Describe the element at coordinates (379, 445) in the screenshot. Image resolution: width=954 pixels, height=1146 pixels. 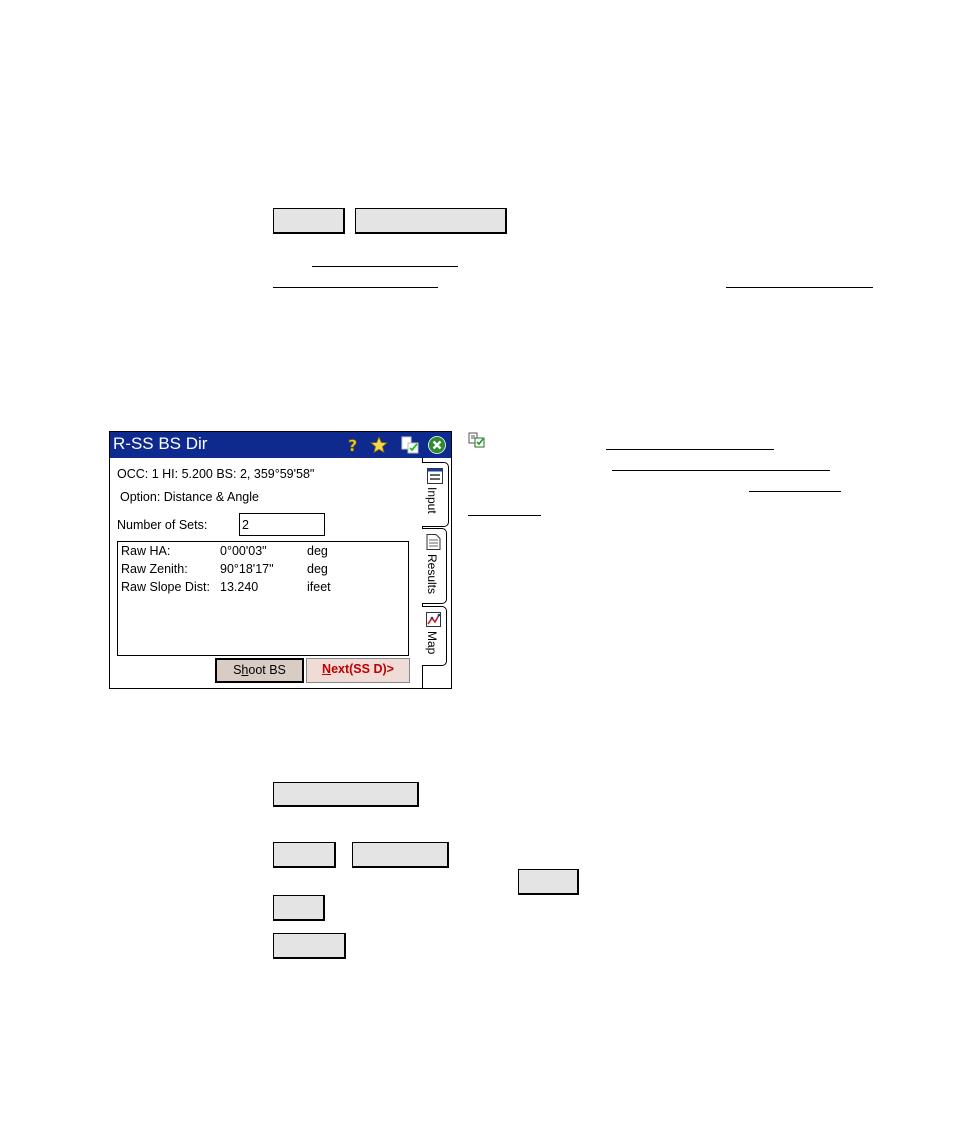
I see `favorites-star-icon` at that location.